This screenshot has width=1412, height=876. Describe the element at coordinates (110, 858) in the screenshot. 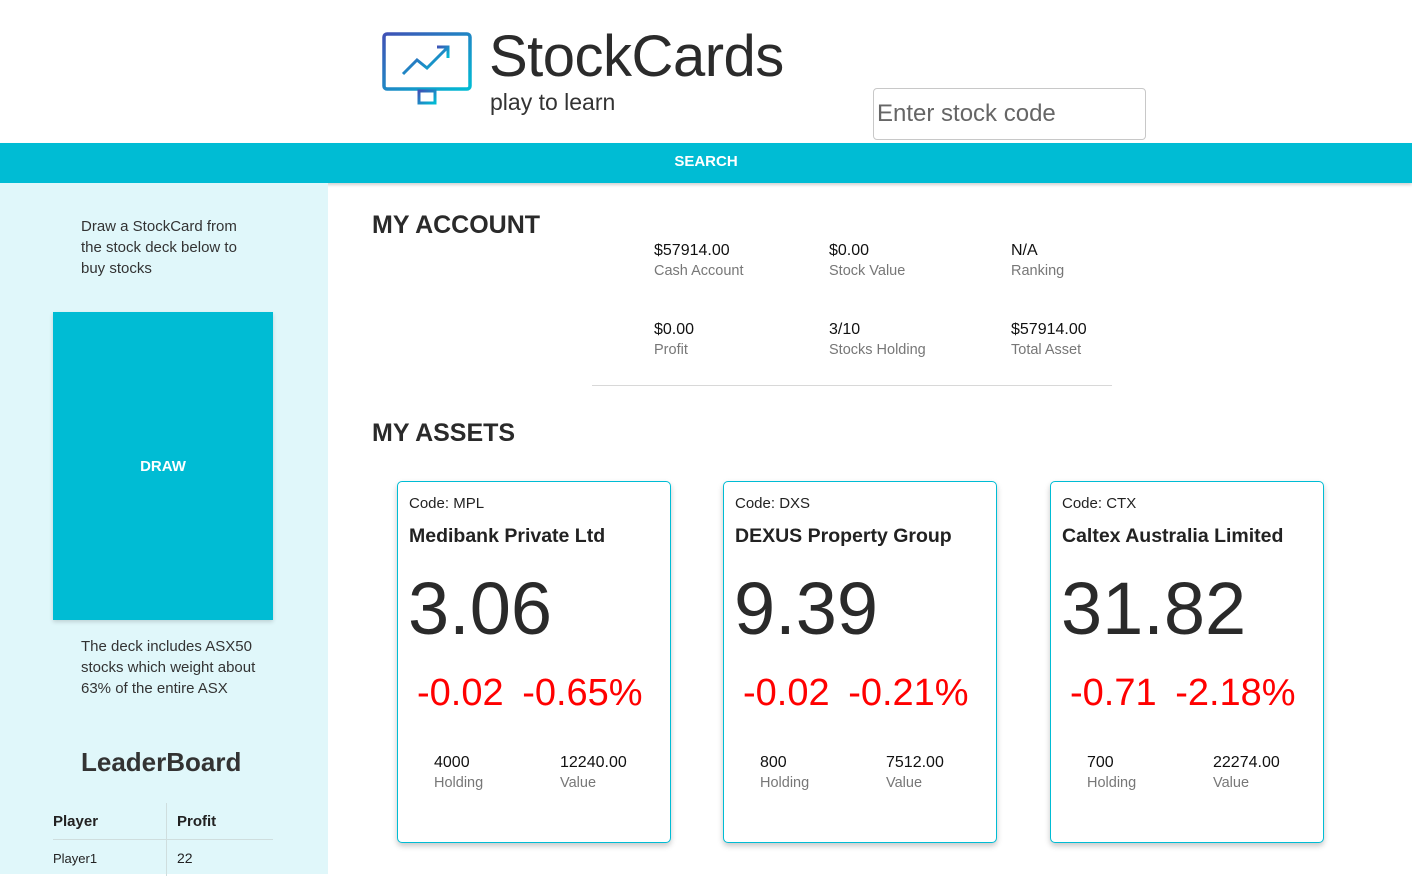

I see `leaderboard-player: Player1` at that location.